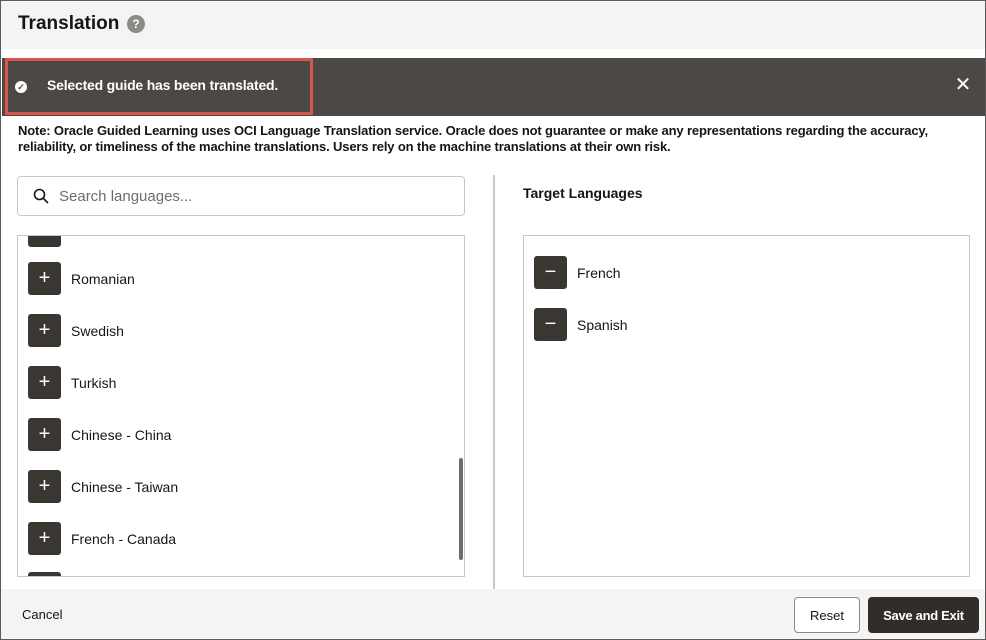  What do you see at coordinates (963, 85) in the screenshot?
I see `close-icon: ✕` at bounding box center [963, 85].